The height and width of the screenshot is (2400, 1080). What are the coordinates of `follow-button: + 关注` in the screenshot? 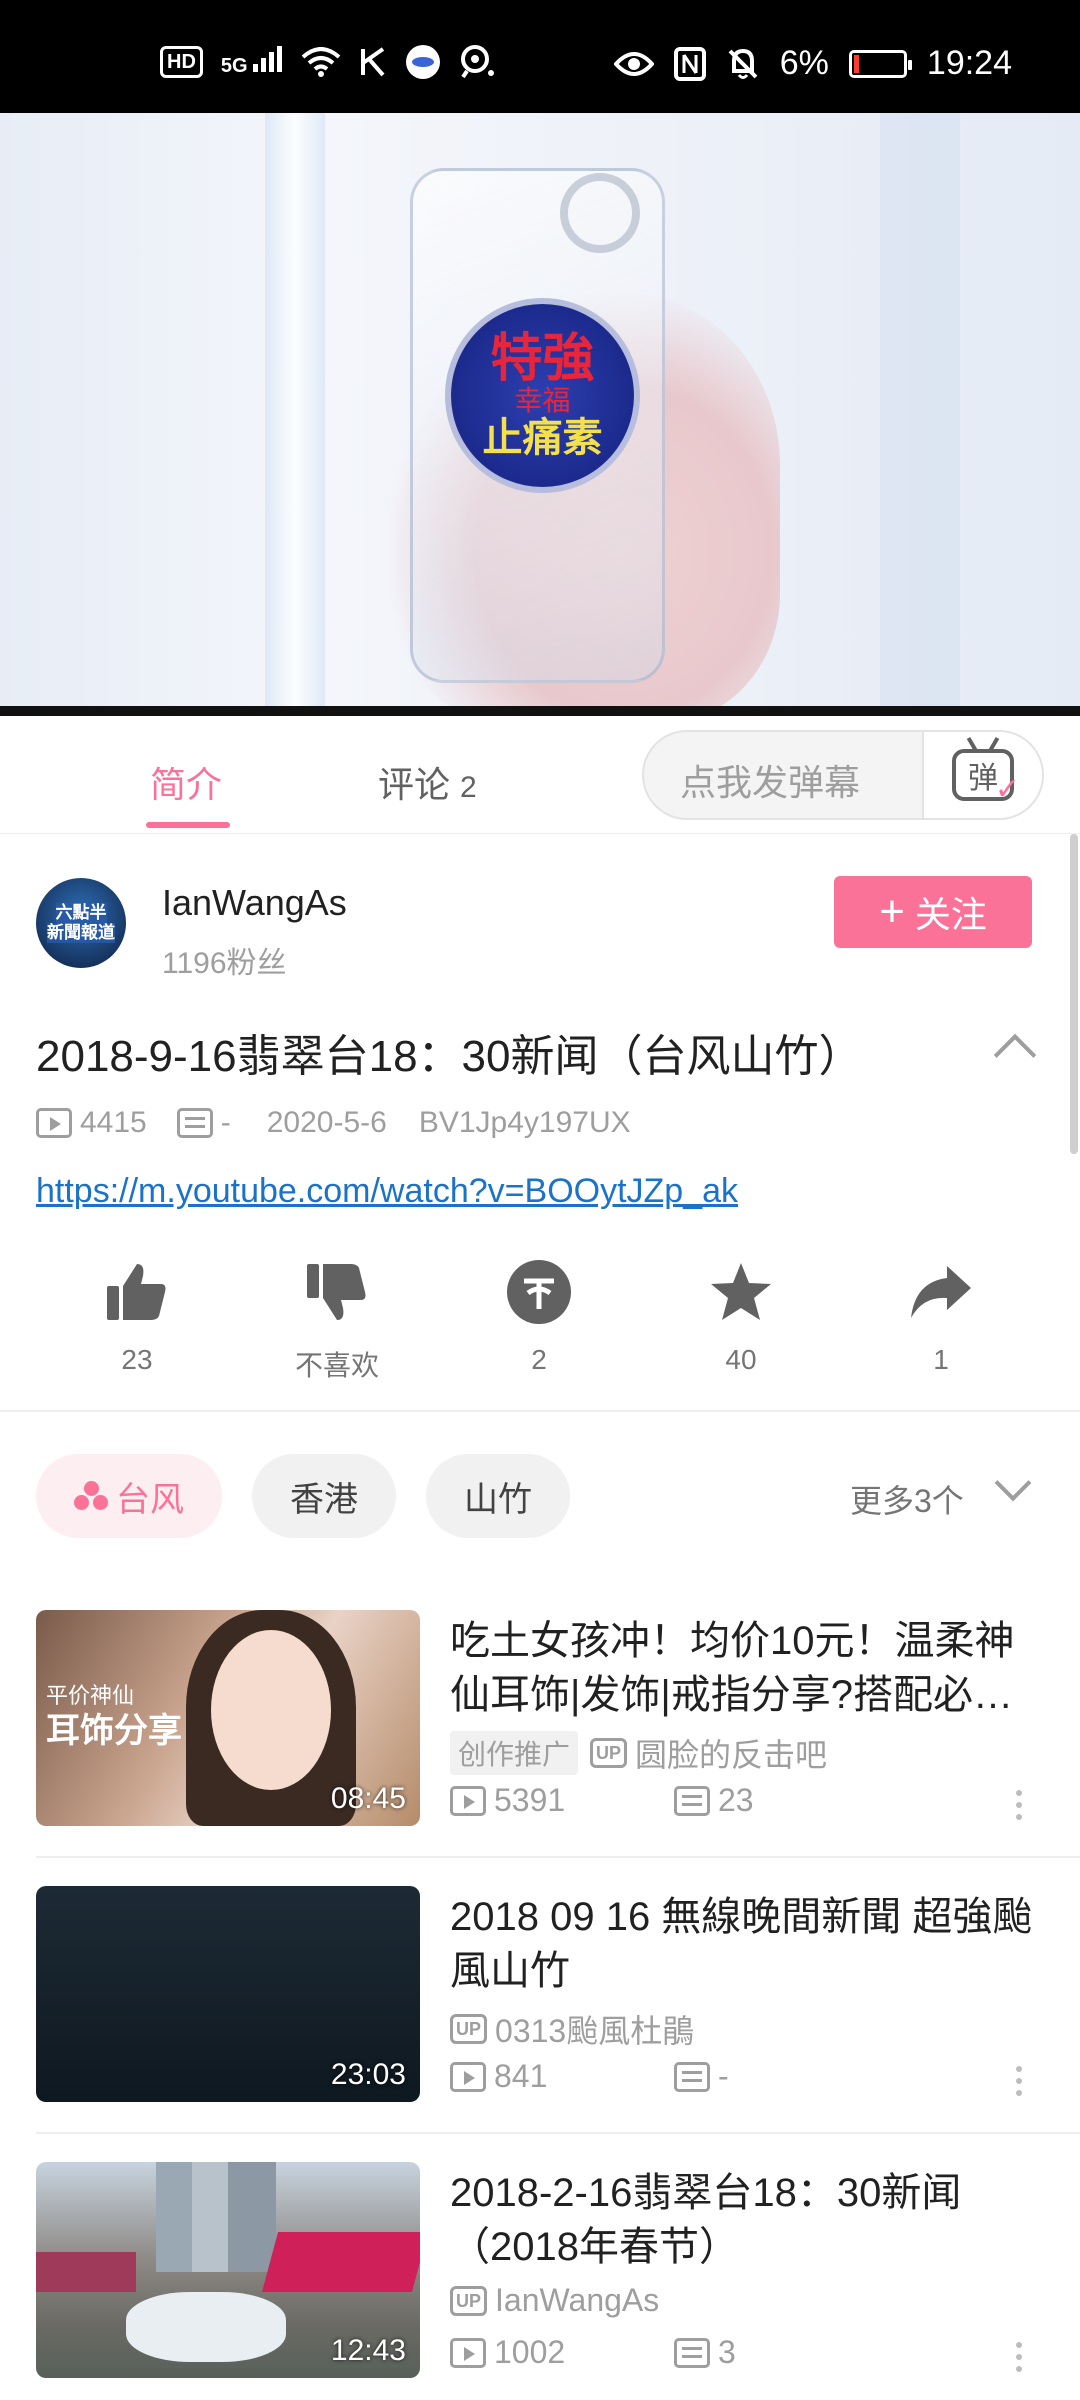 It's located at (933, 912).